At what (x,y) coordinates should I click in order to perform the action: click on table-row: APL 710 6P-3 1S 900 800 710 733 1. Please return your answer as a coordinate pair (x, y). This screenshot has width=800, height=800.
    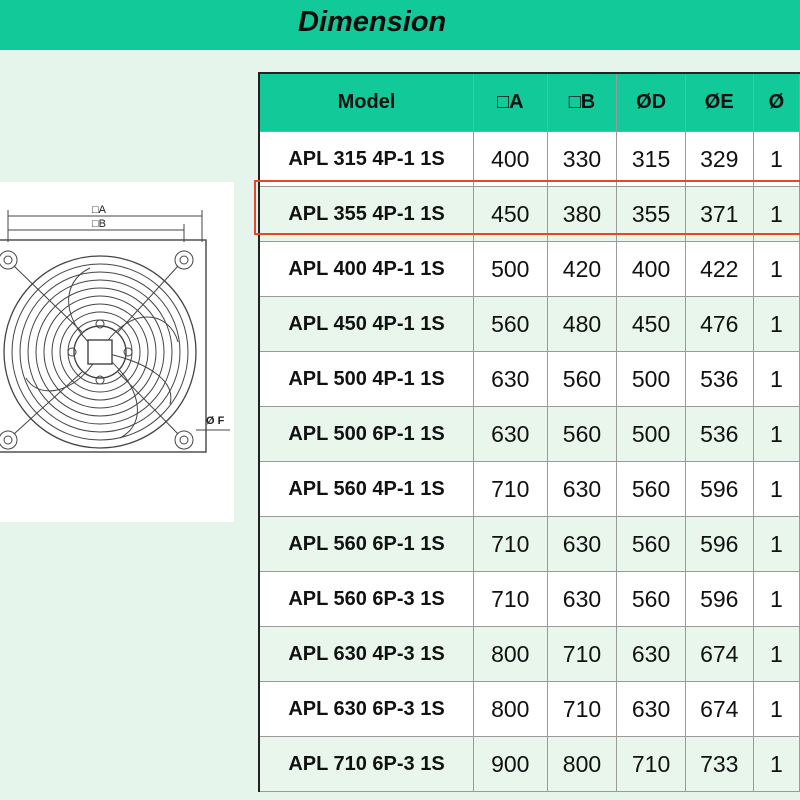
    Looking at the image, I should click on (529, 764).